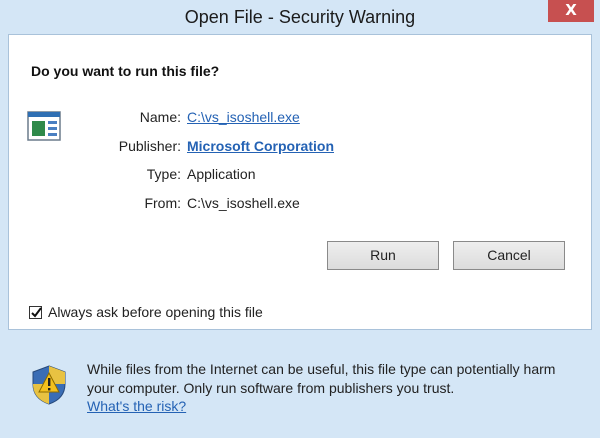  What do you see at coordinates (243, 117) in the screenshot?
I see `name-value-link: C:\vs_isoshell.exe` at bounding box center [243, 117].